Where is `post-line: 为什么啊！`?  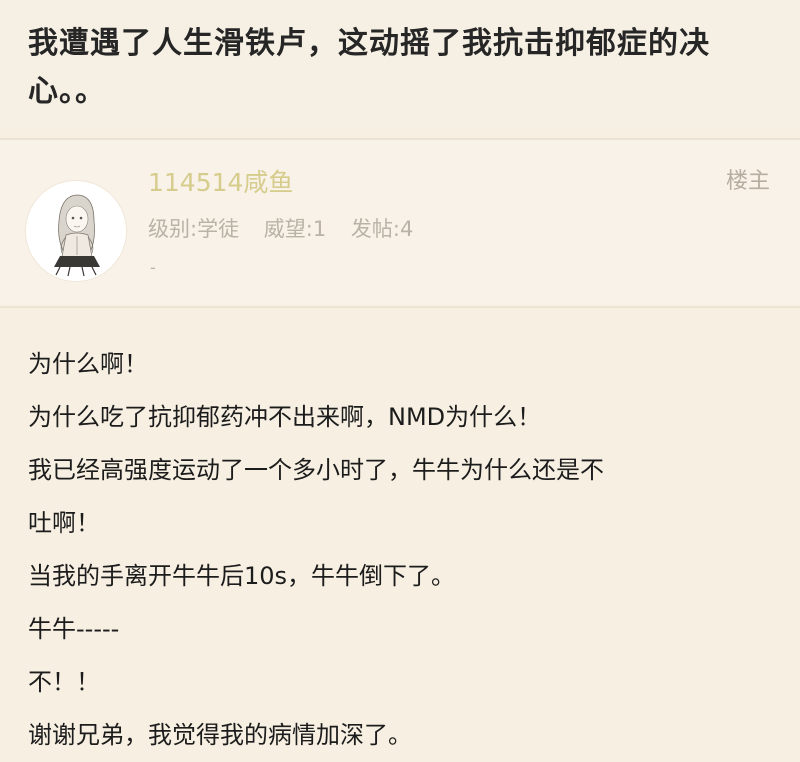
post-line: 为什么啊！ is located at coordinates (88, 364).